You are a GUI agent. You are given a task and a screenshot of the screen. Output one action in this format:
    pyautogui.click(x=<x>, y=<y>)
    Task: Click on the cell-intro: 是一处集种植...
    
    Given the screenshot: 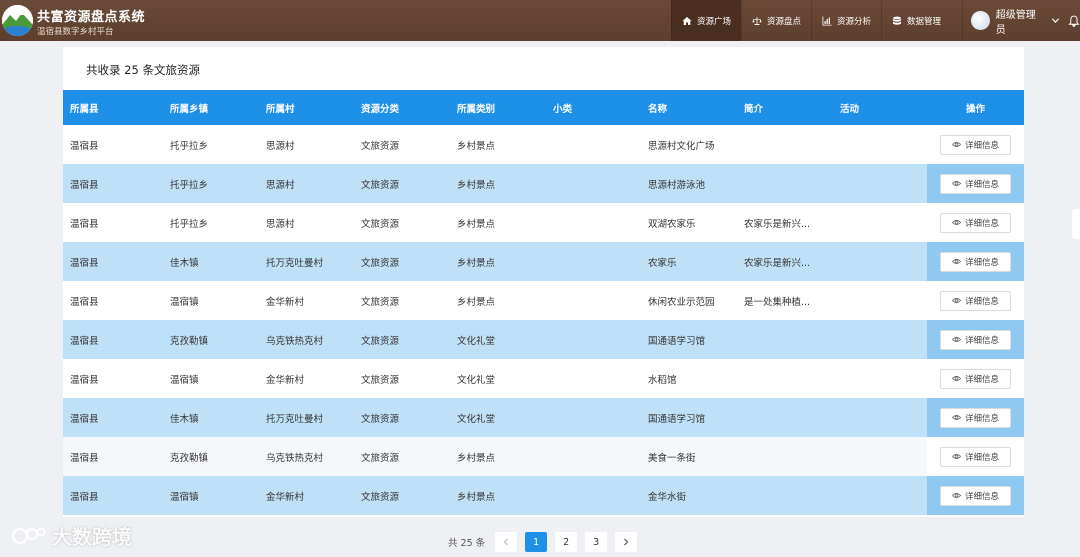 What is the action you would take?
    pyautogui.click(x=777, y=302)
    